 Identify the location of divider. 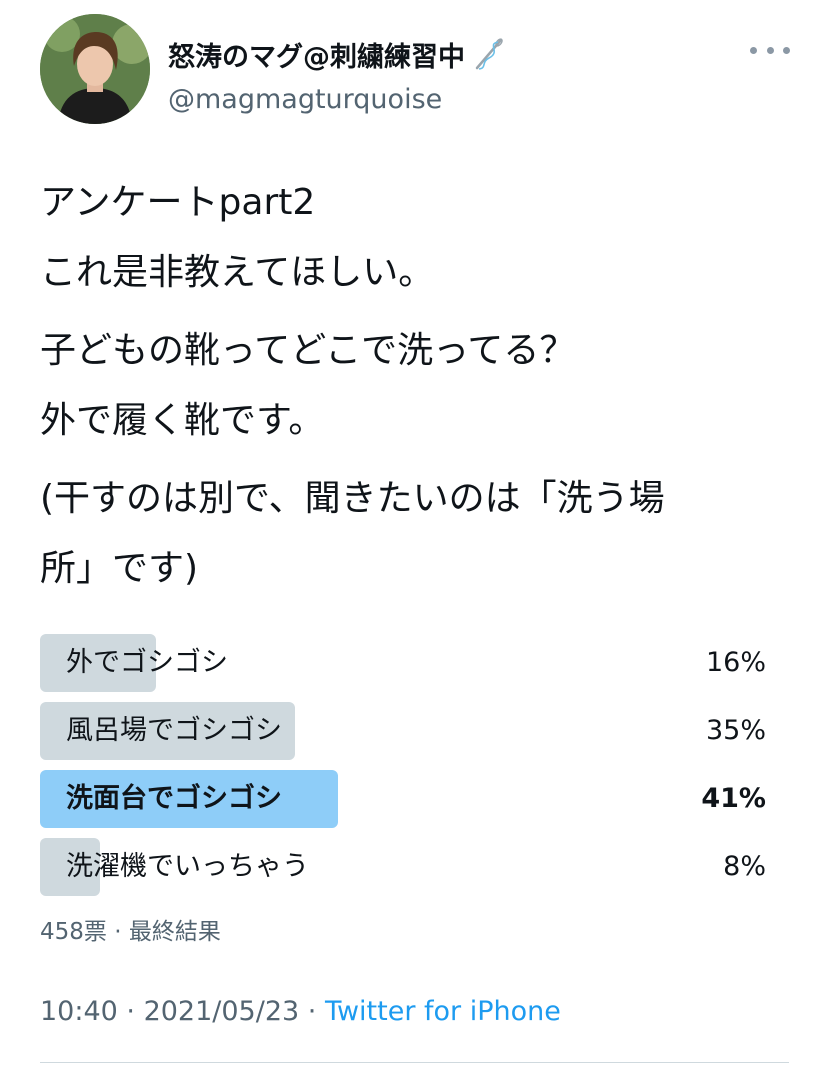
(414, 1062).